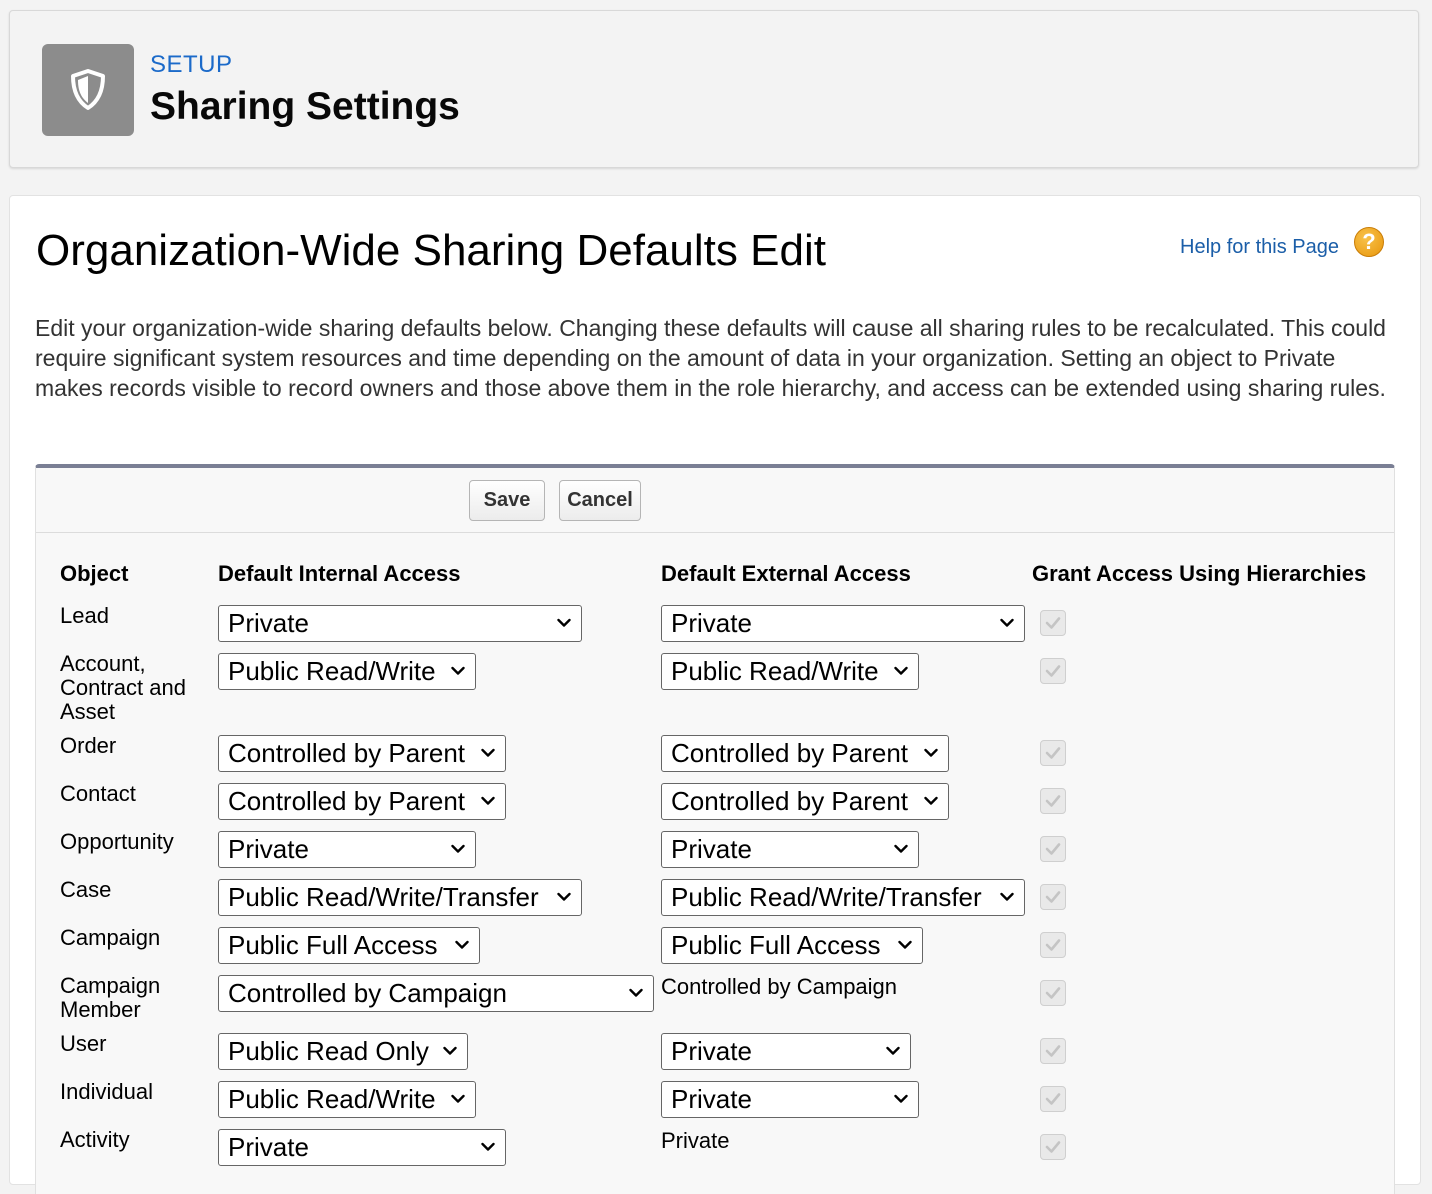 The width and height of the screenshot is (1432, 1194). I want to click on object-name: Activity, so click(95, 1139).